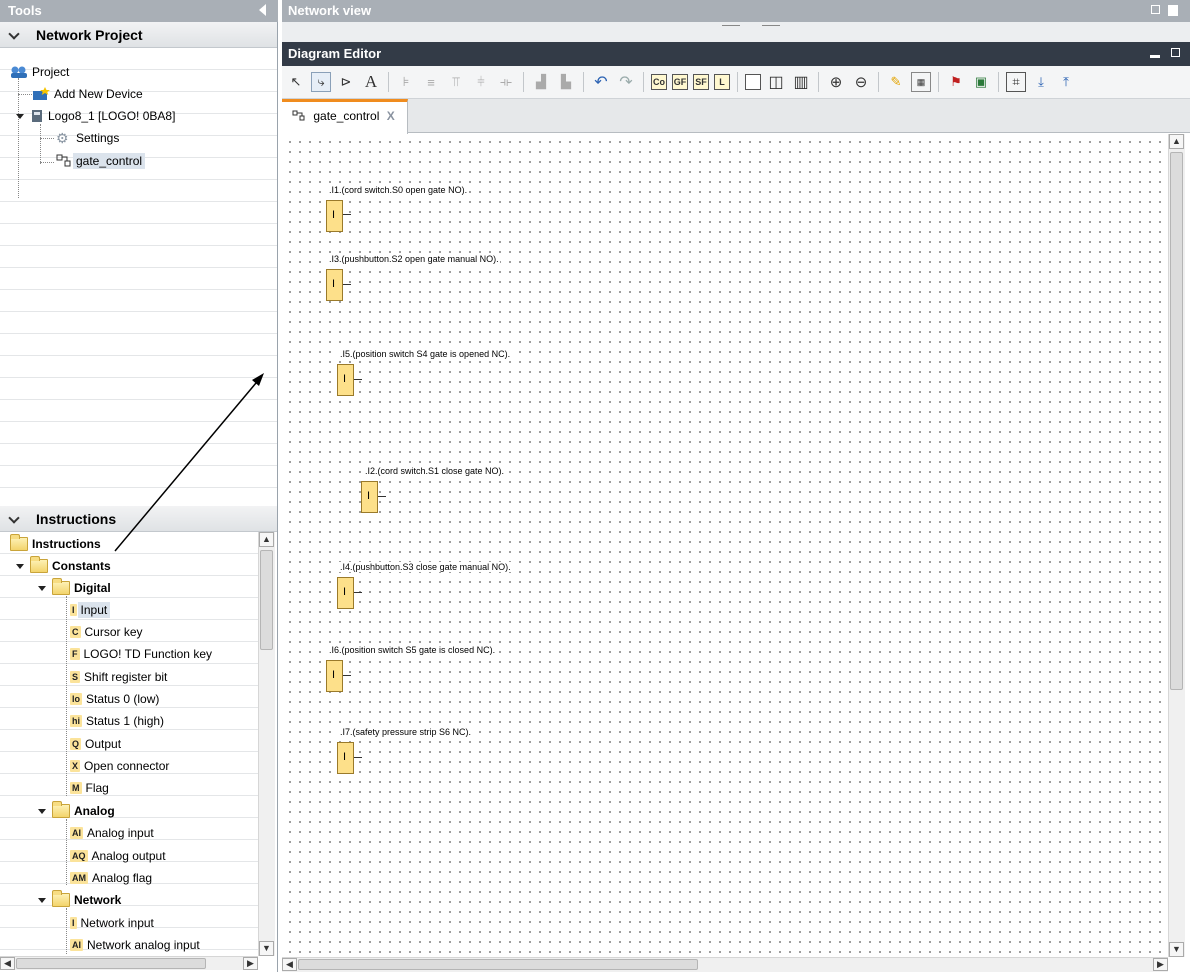 The height and width of the screenshot is (972, 1190). Describe the element at coordinates (111, 878) in the screenshot. I see `instruction-analog-flag: AM Analog flag` at that location.